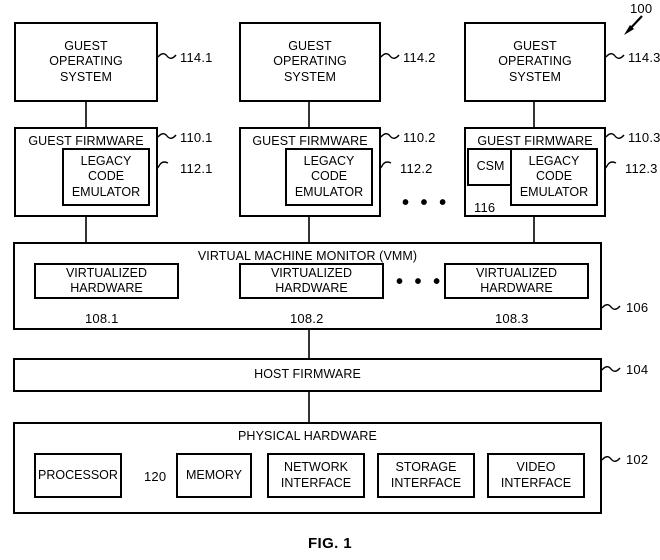 The width and height of the screenshot is (660, 560). What do you see at coordinates (419, 137) in the screenshot?
I see `ref-110-2: 110.2` at bounding box center [419, 137].